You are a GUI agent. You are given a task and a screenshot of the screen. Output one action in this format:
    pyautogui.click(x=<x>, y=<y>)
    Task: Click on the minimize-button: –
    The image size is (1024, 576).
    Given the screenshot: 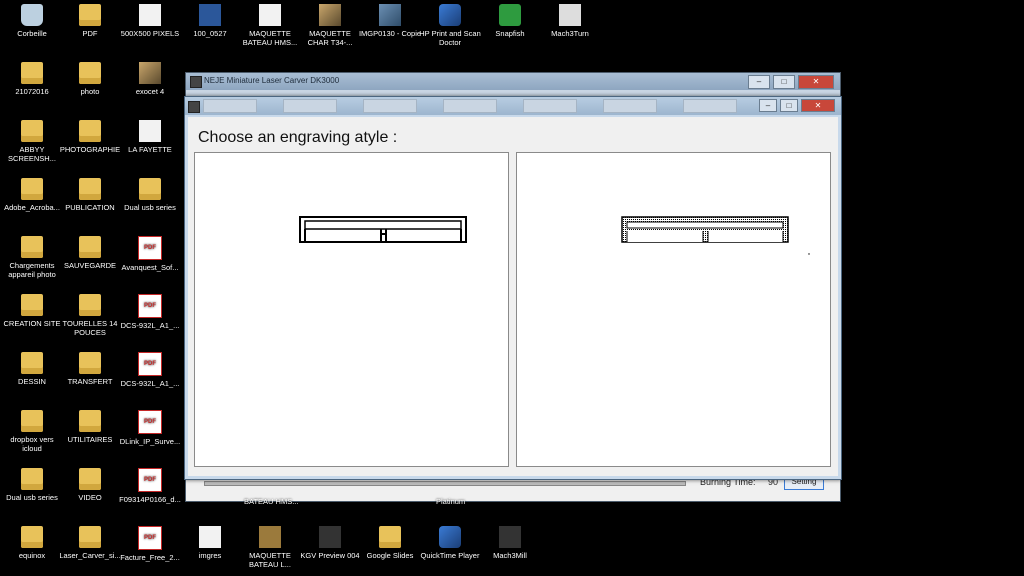 What is the action you would take?
    pyautogui.click(x=759, y=82)
    